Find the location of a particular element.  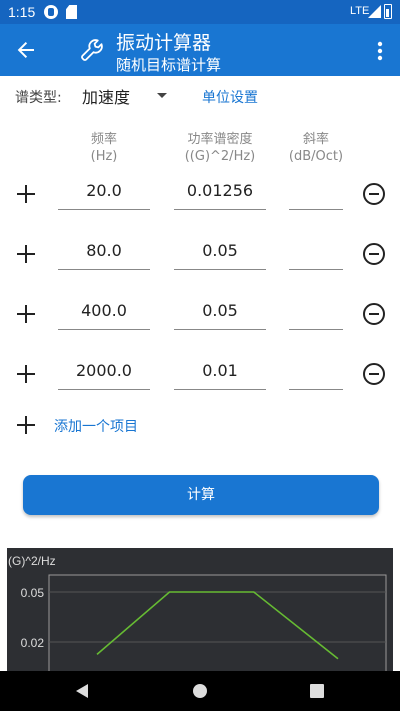

column-header-name: 功率谱密度 is located at coordinates (220, 139).